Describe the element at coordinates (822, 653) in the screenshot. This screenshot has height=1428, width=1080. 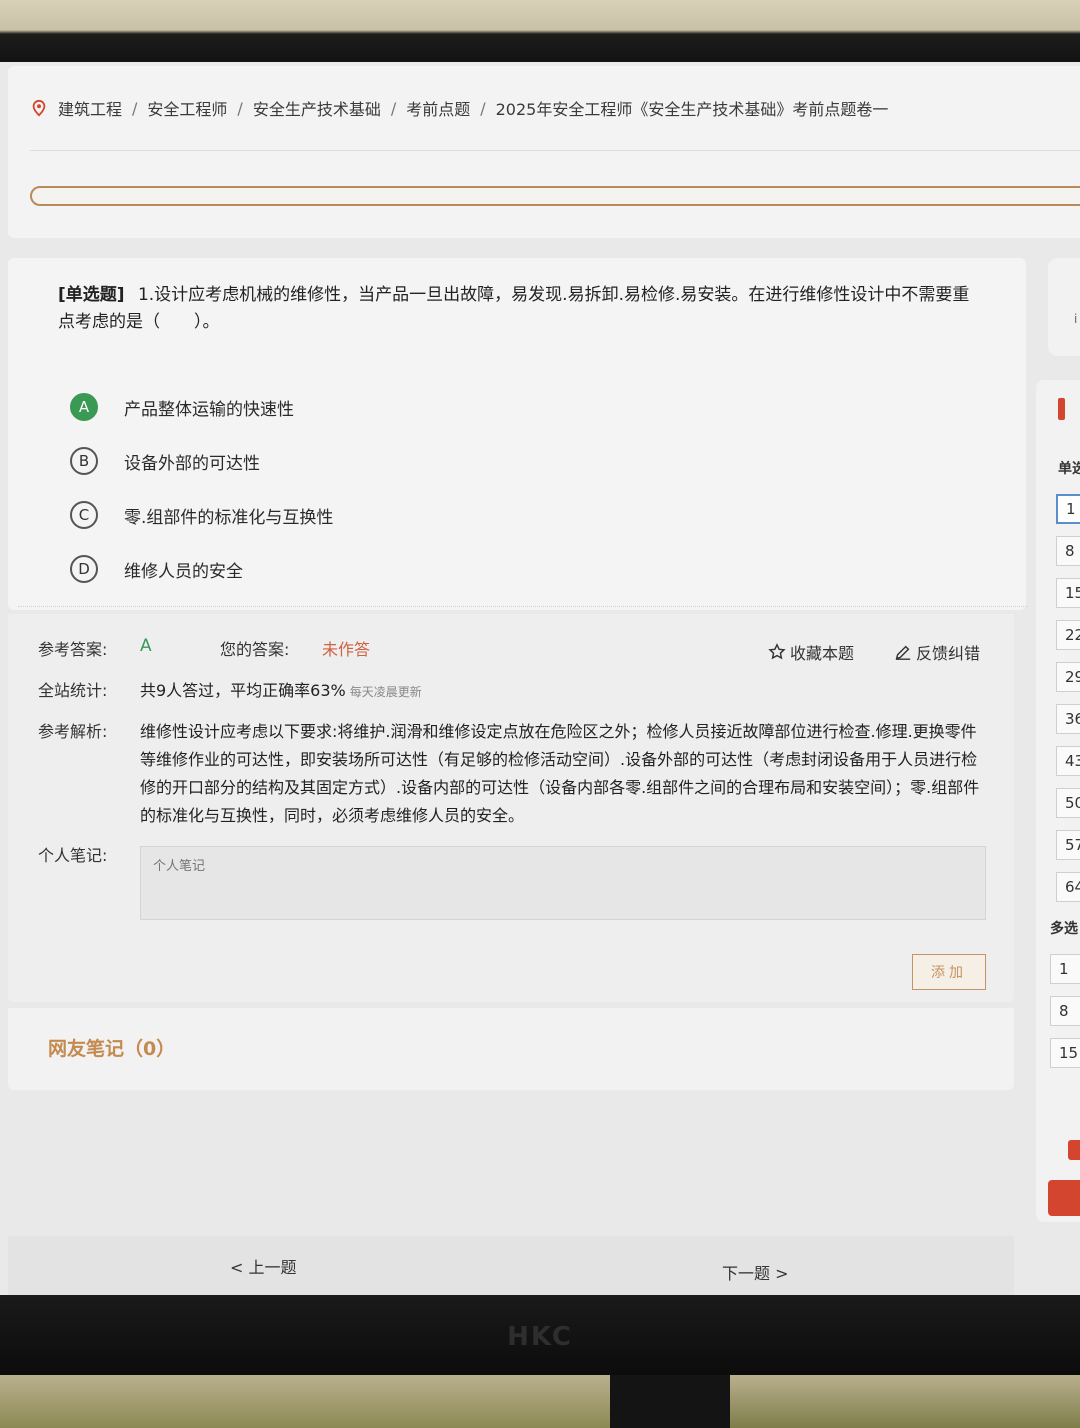
I see `favorite-label: 收藏本题` at that location.